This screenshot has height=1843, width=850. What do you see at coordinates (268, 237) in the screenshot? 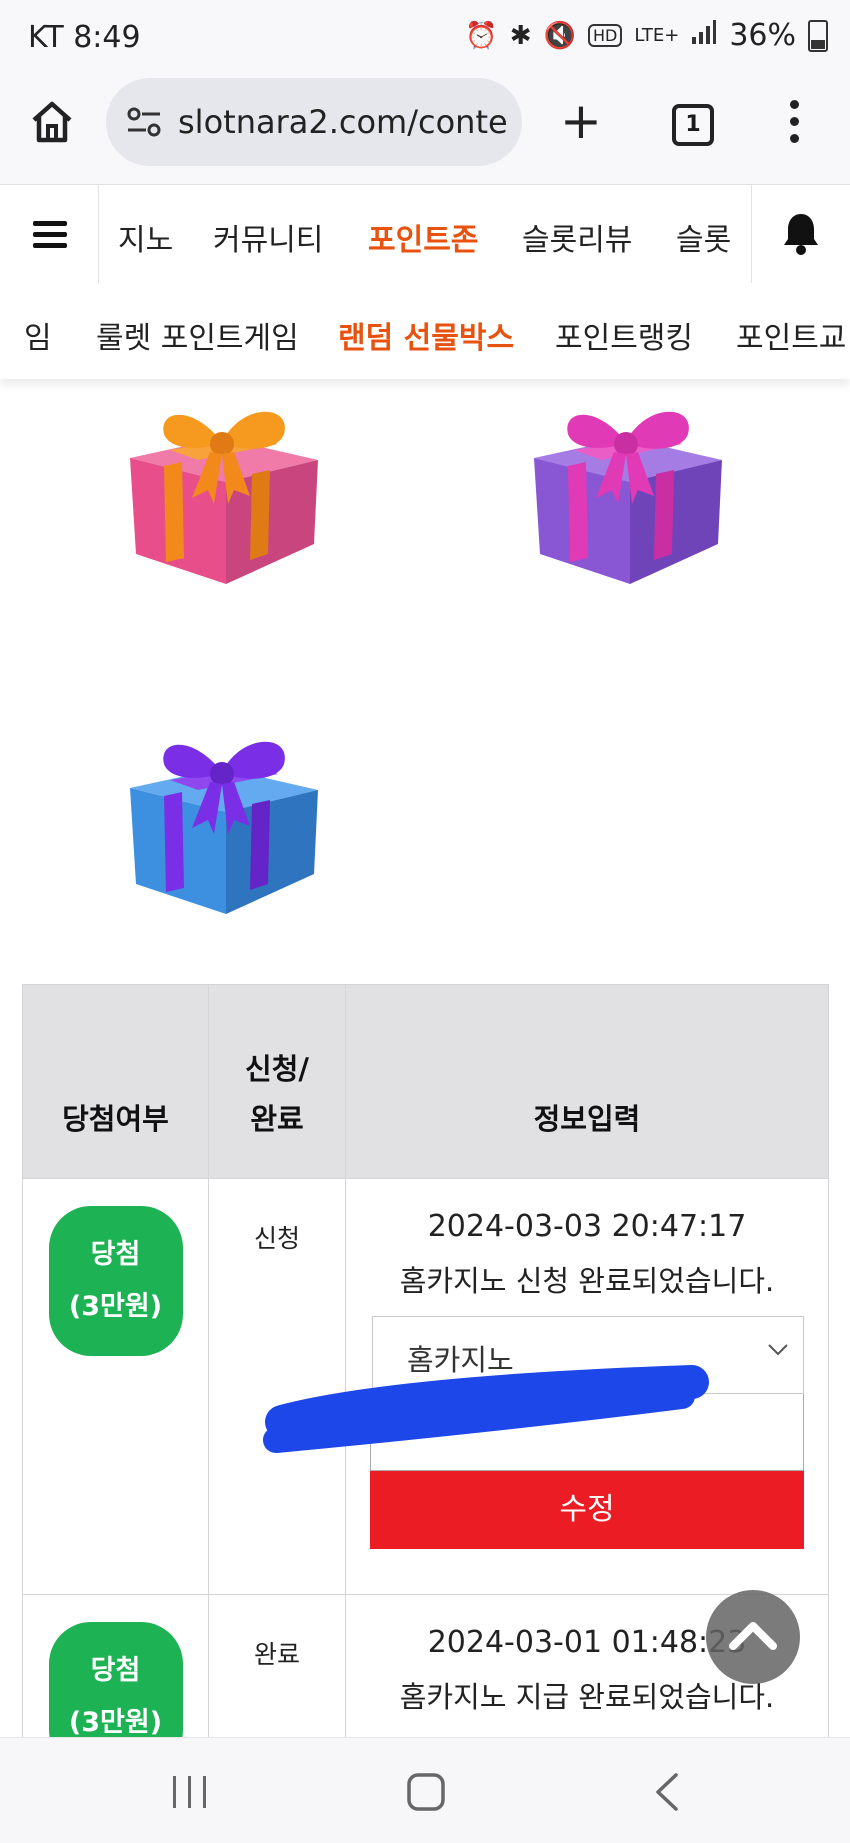
I see `nav-item-community: 커뮤니티` at bounding box center [268, 237].